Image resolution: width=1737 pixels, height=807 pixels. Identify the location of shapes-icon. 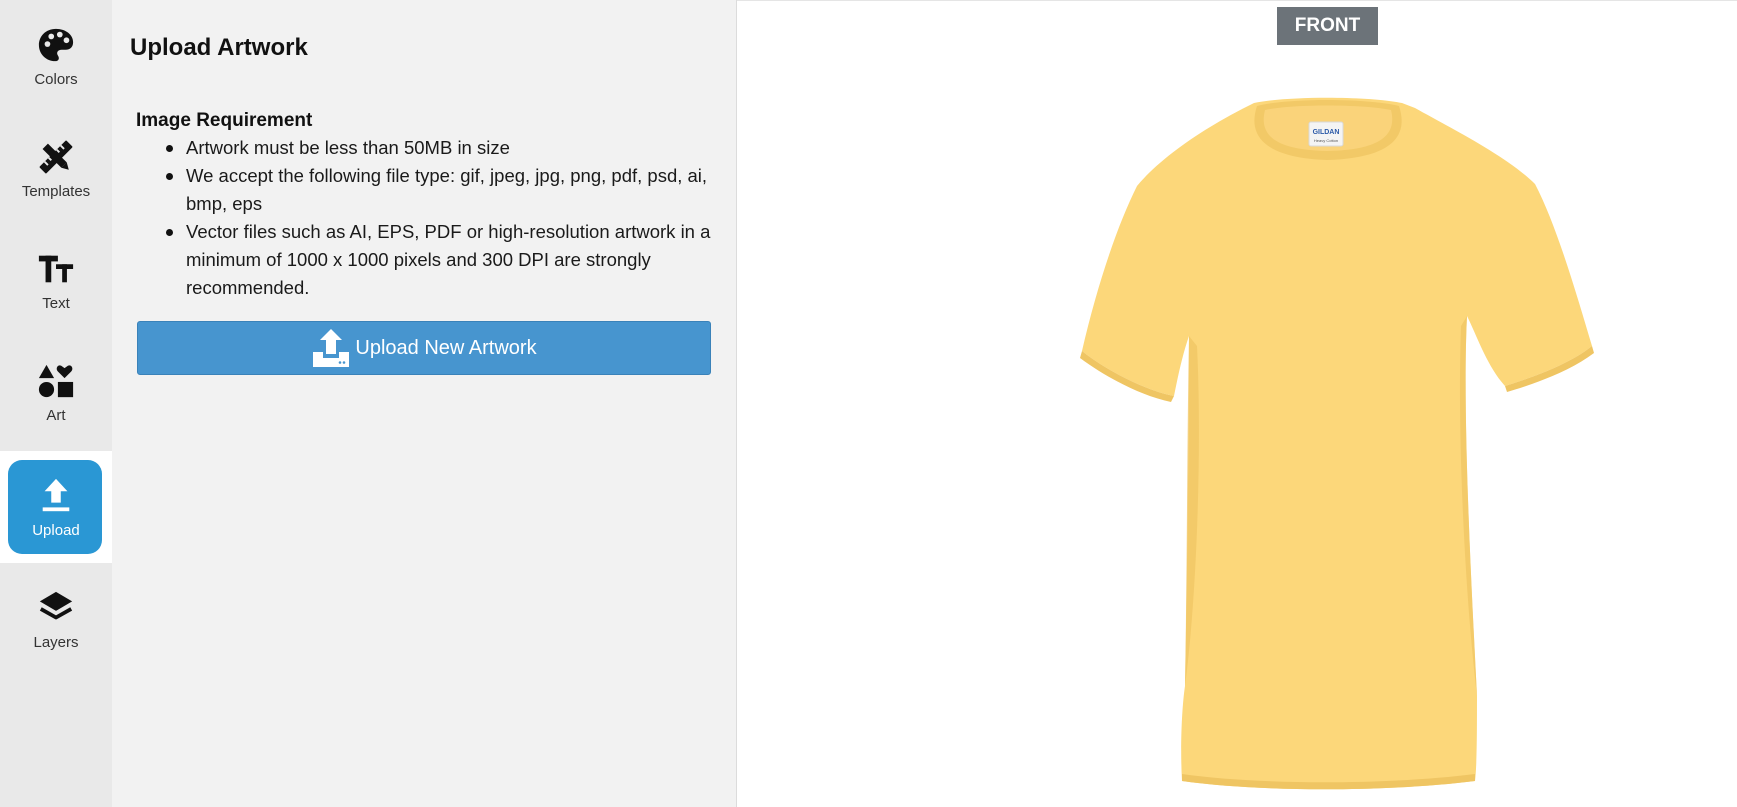
(56, 381).